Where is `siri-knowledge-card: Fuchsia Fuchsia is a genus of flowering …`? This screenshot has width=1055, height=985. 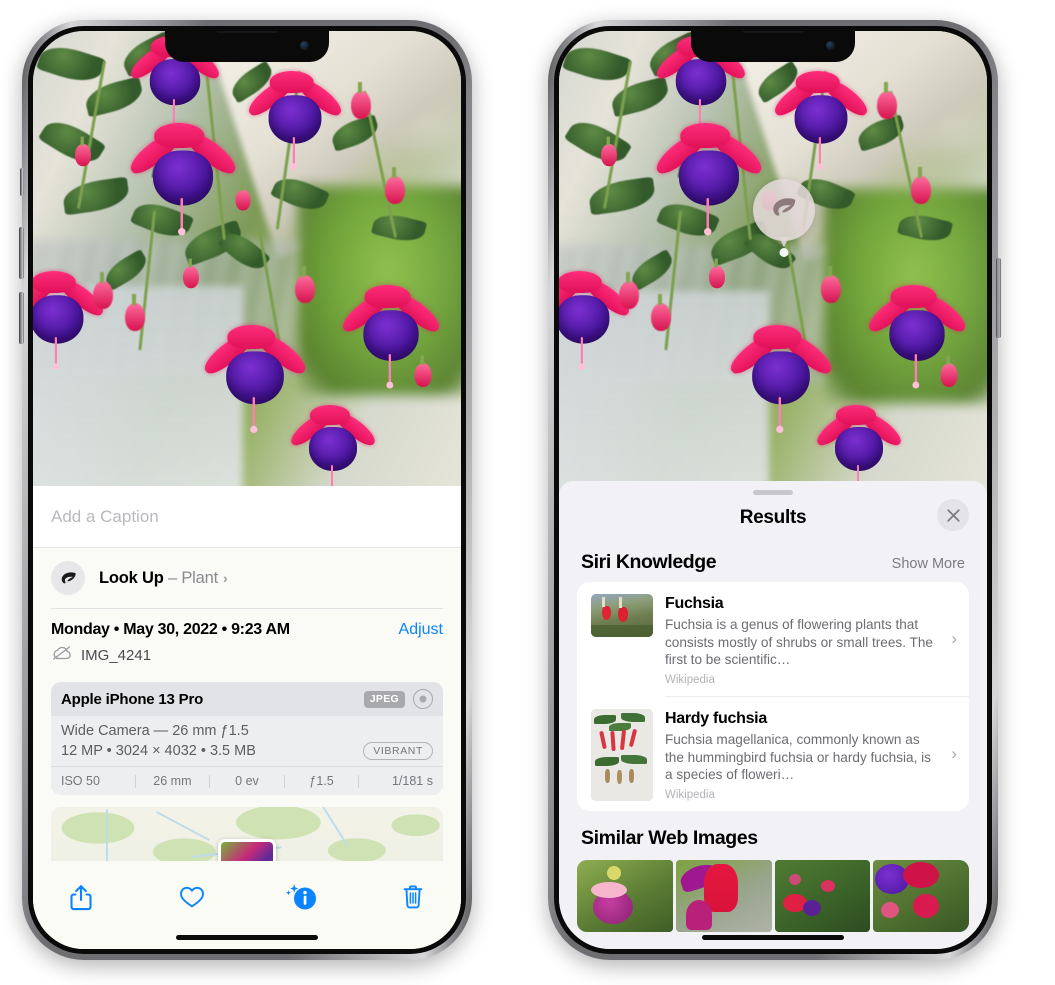
siri-knowledge-card: Fuchsia Fuchsia is a genus of flowering … is located at coordinates (773, 697).